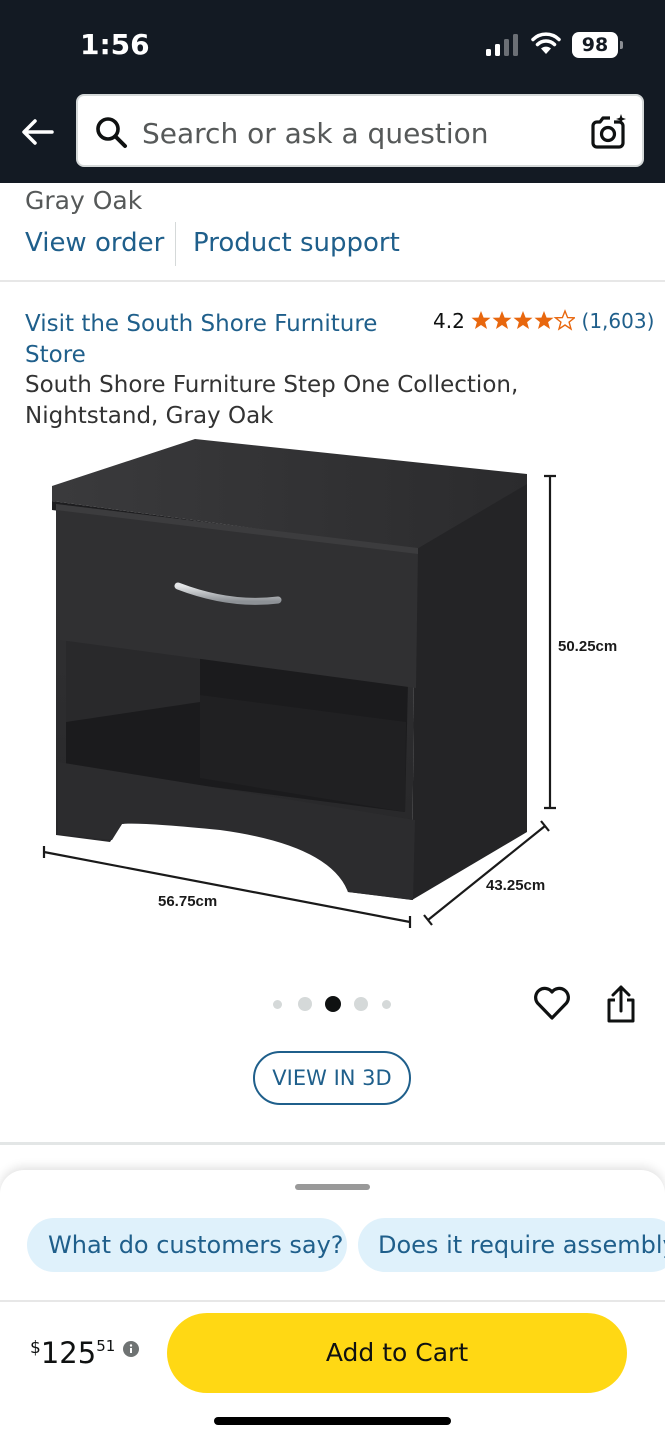 Image resolution: width=665 pixels, height=1440 pixels. Describe the element at coordinates (94, 243) in the screenshot. I see `view-order-link: View order` at that location.